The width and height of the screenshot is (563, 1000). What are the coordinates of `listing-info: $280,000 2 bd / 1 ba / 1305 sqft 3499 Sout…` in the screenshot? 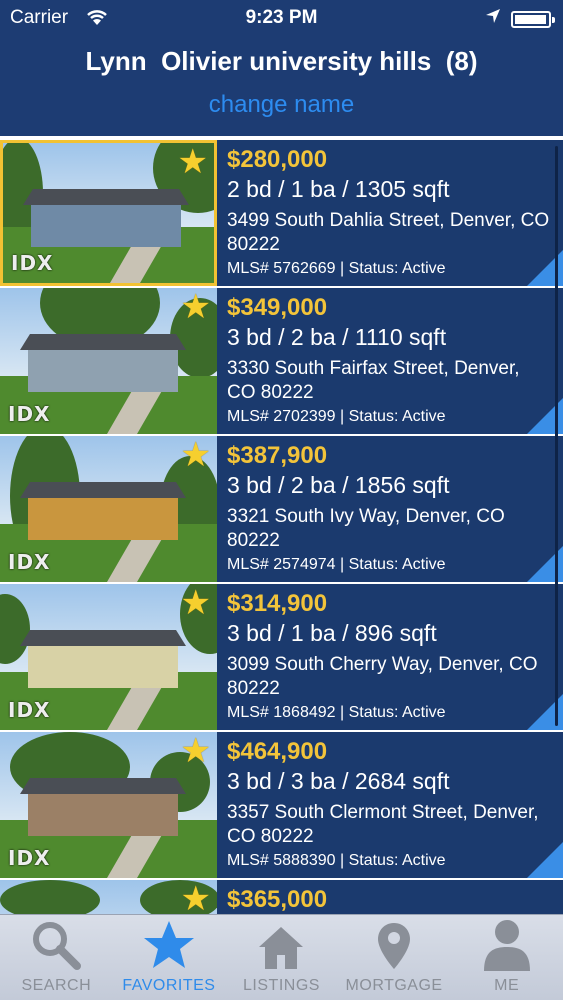 It's located at (390, 213).